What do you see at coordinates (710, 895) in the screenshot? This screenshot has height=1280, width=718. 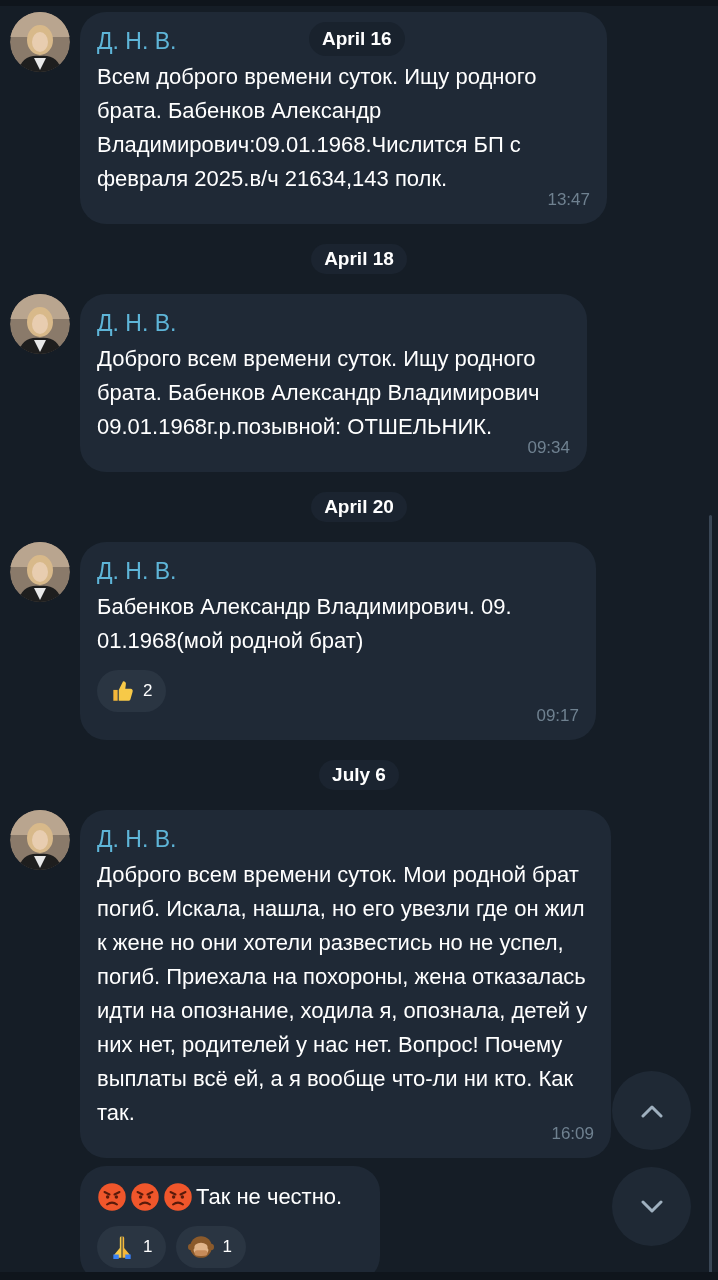 I see `scrollbar` at bounding box center [710, 895].